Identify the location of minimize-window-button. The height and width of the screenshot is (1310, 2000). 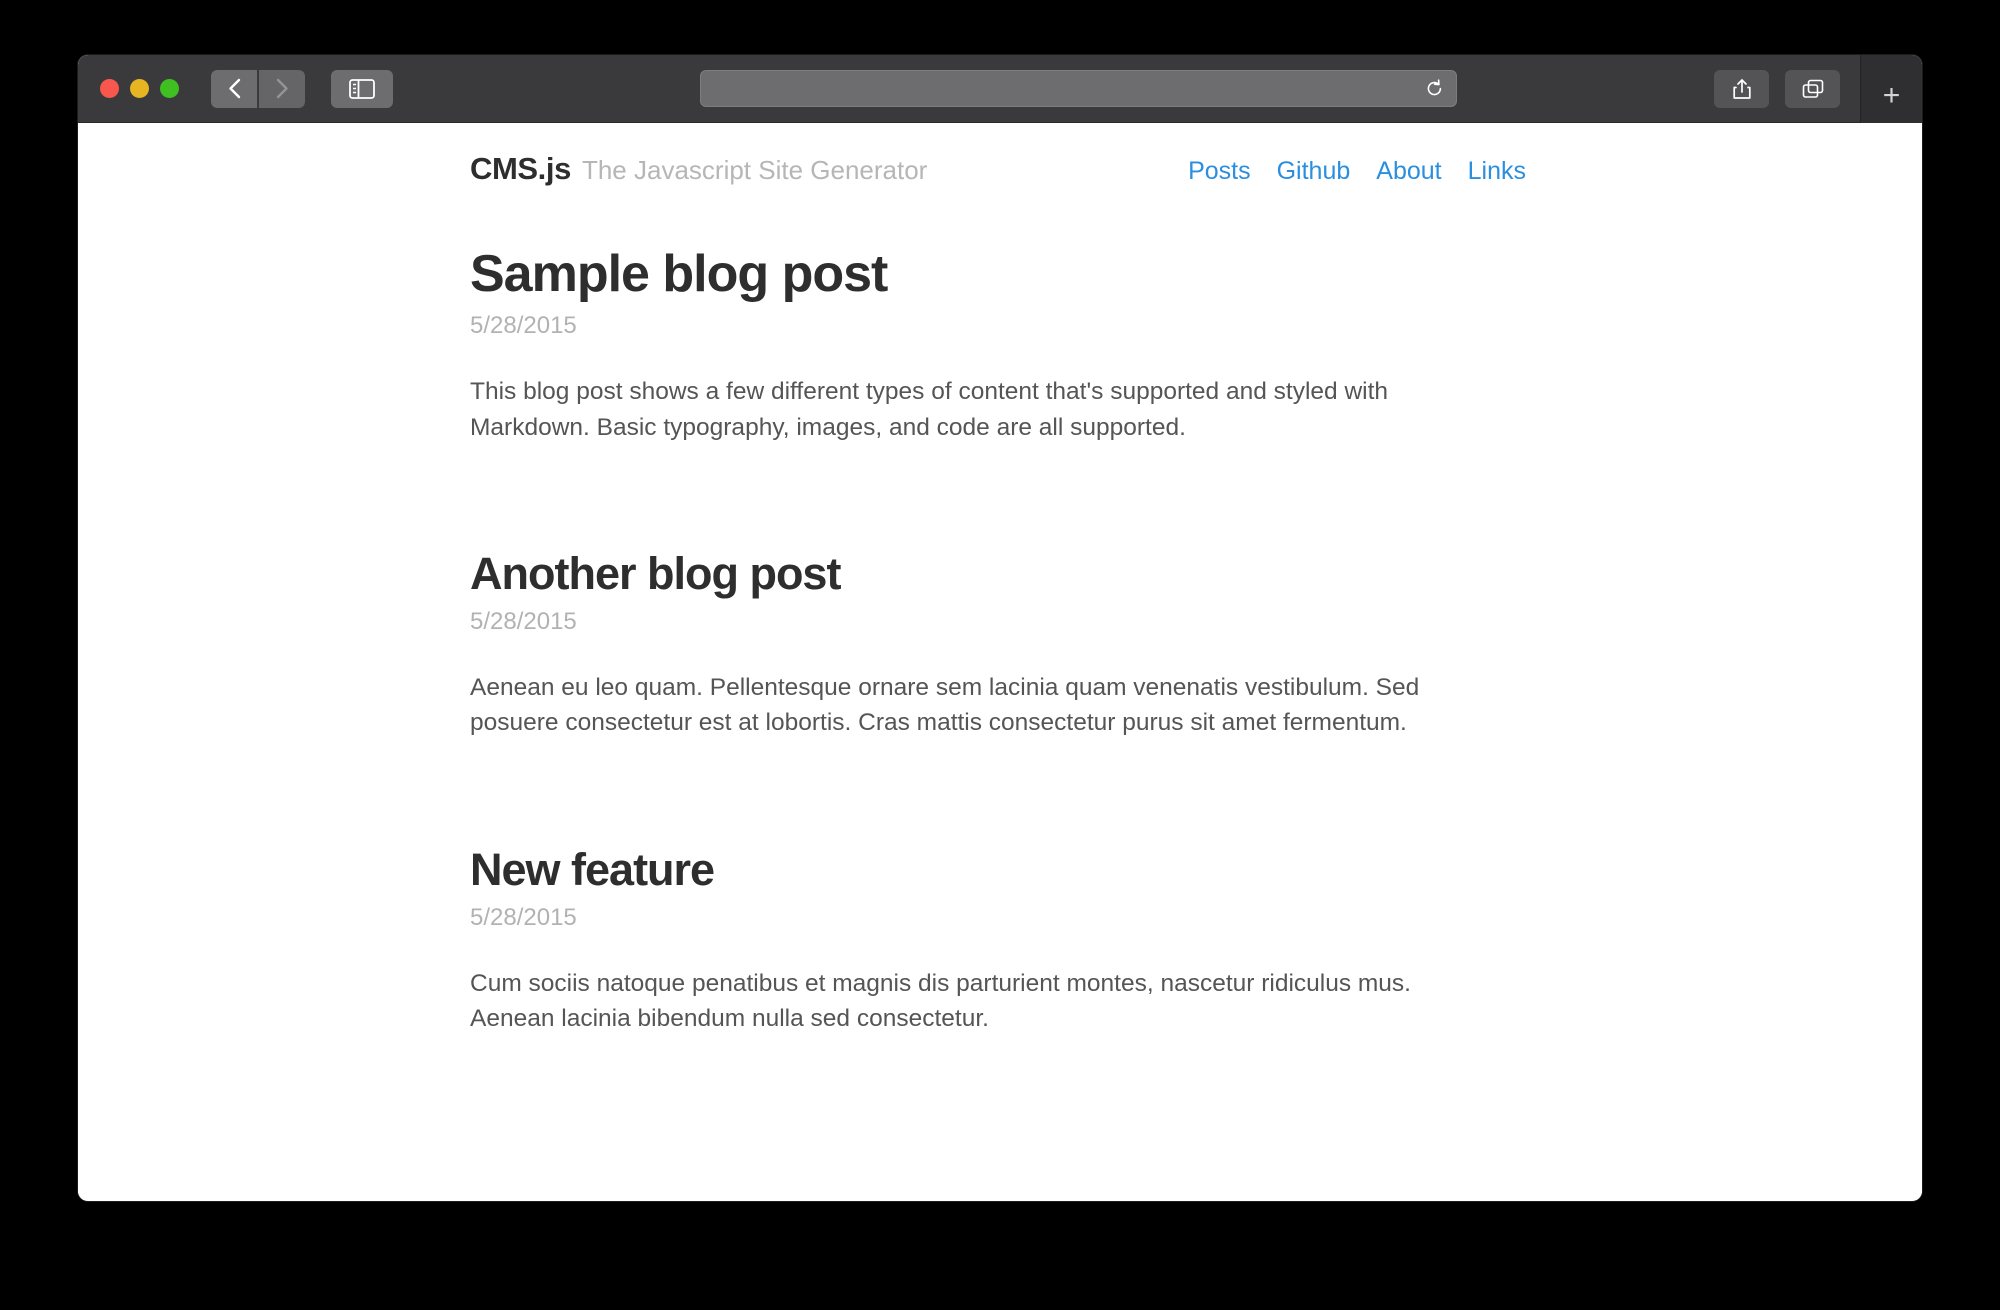
(139, 88).